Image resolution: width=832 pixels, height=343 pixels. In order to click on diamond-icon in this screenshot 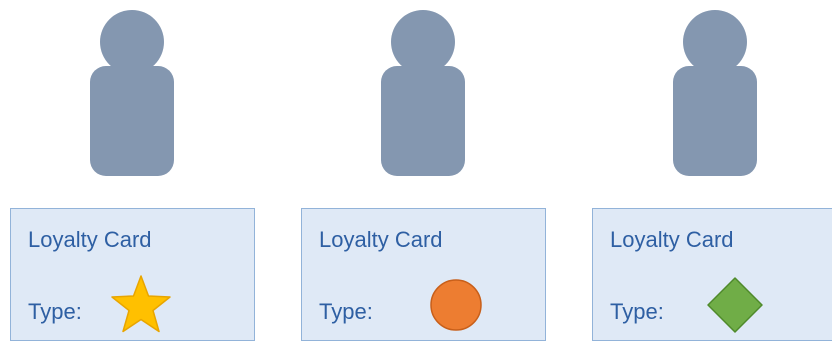, I will do `click(735, 305)`.